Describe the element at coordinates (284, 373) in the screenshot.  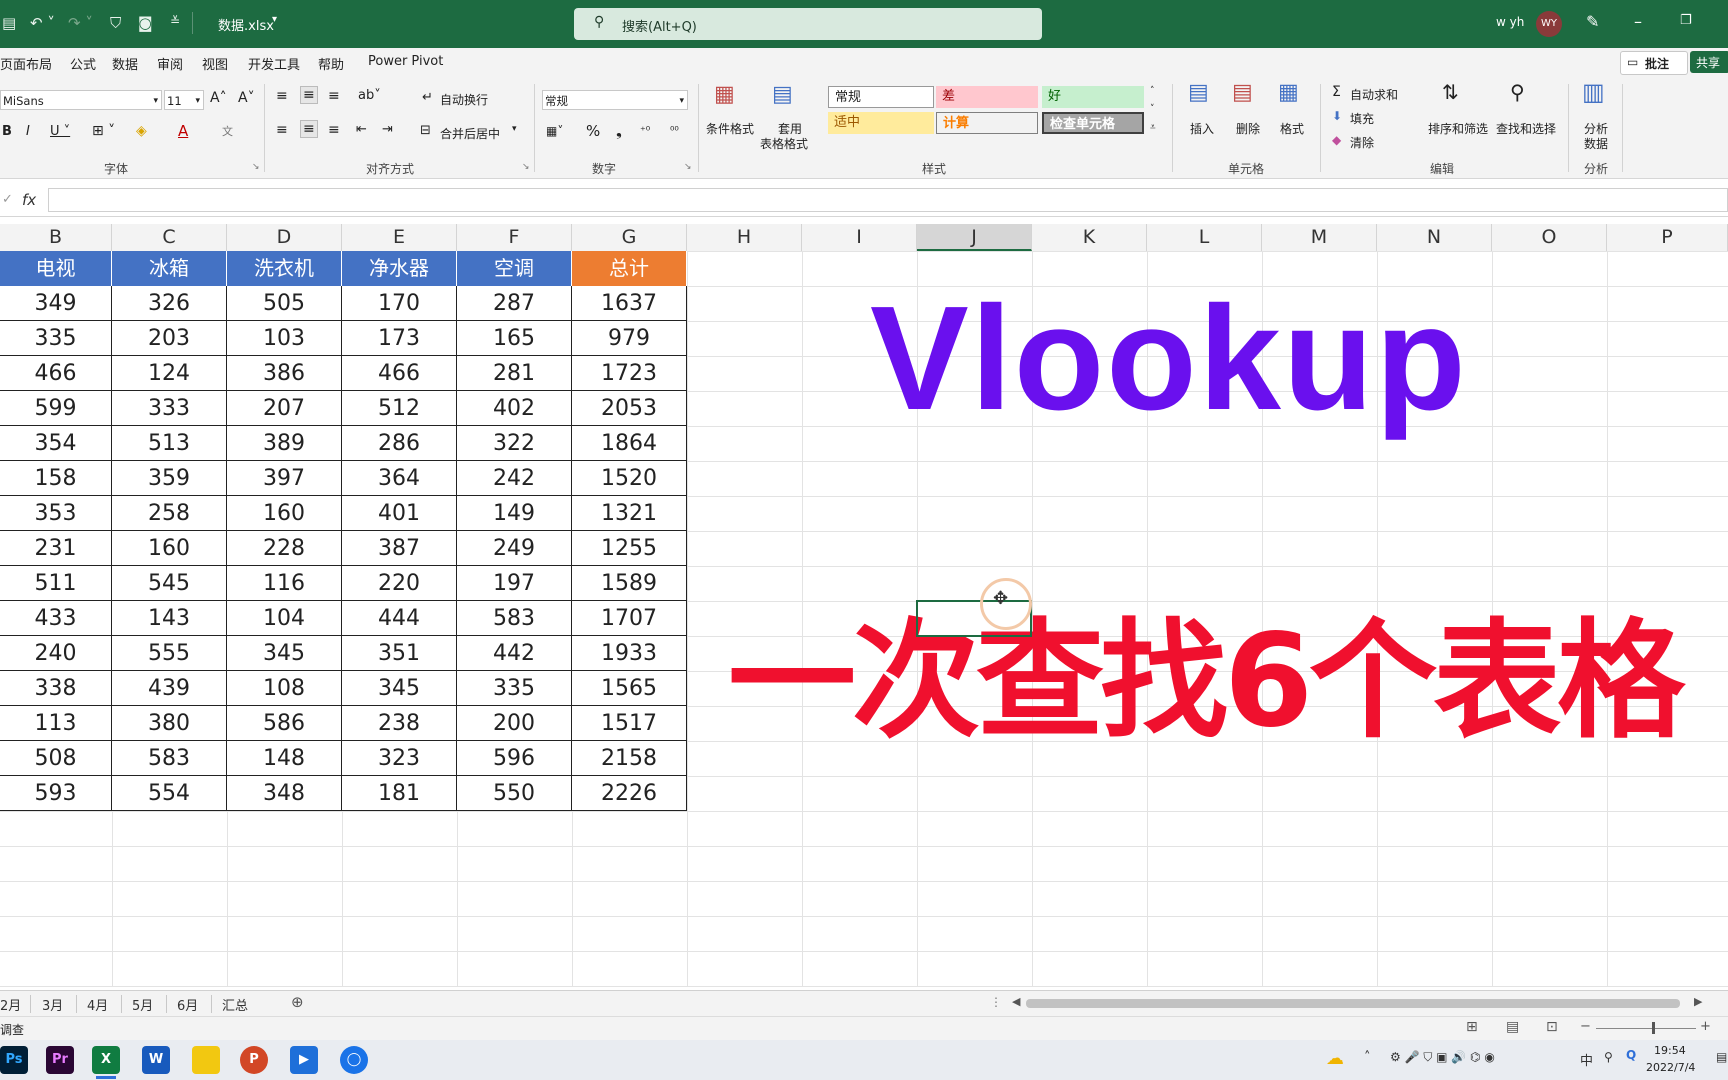
I see `table-cell: 386` at that location.